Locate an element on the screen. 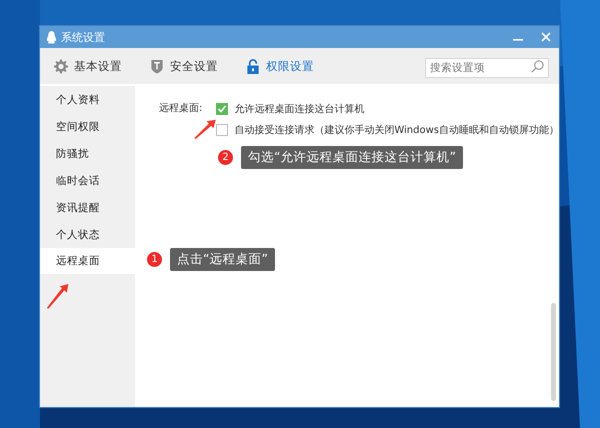  step-number: 1 is located at coordinates (154, 259).